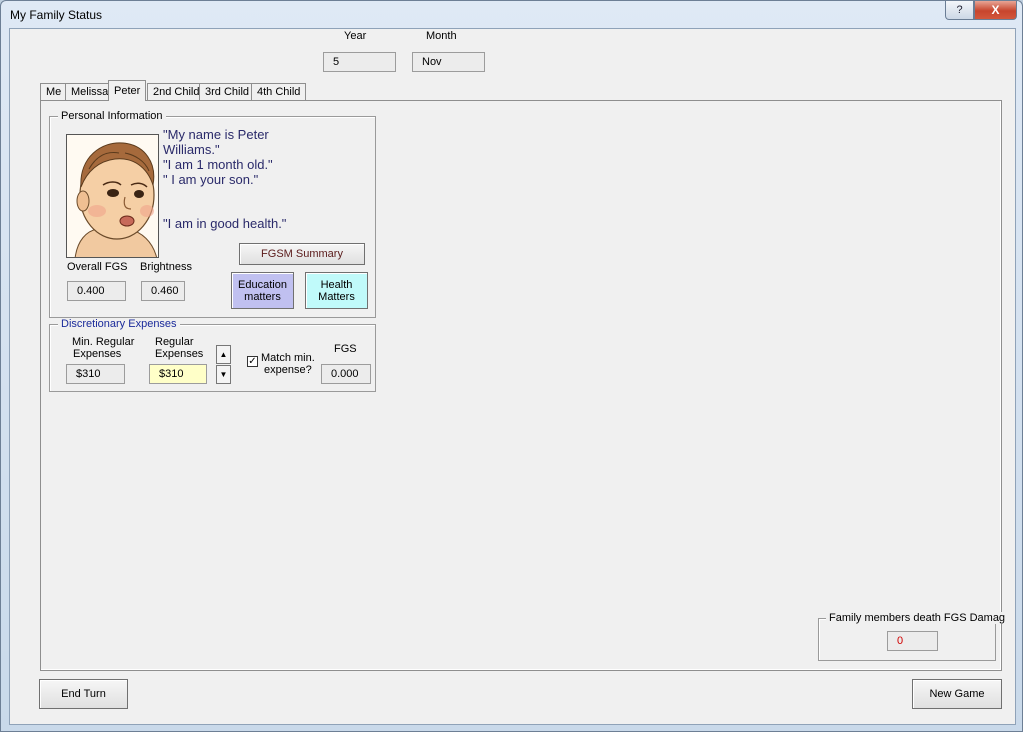 Image resolution: width=1023 pixels, height=732 pixels. Describe the element at coordinates (355, 36) in the screenshot. I see `year-label: Year` at that location.